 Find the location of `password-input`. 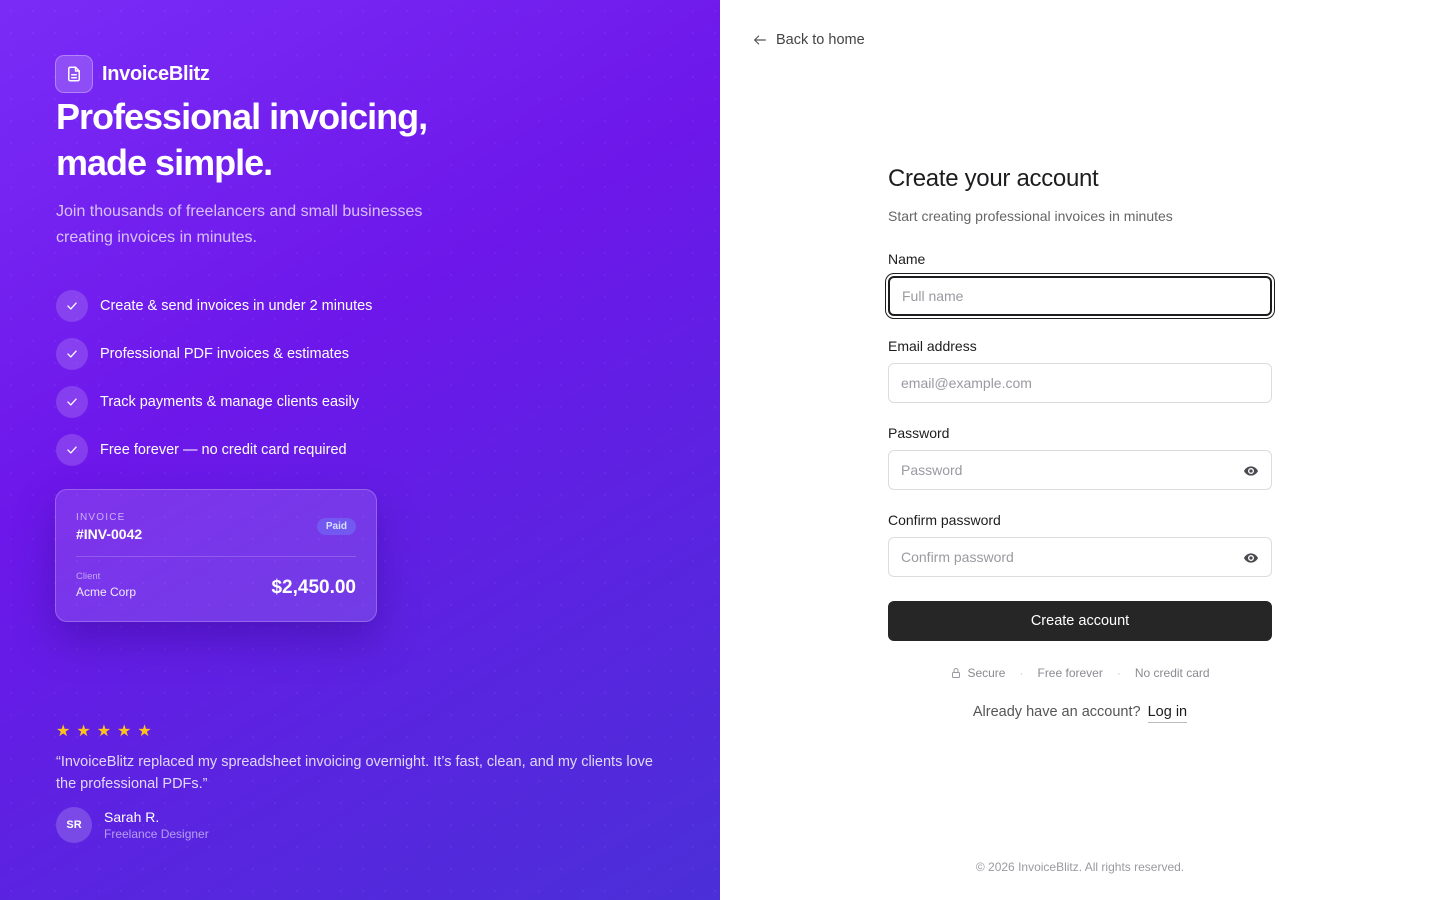

password-input is located at coordinates (1080, 470).